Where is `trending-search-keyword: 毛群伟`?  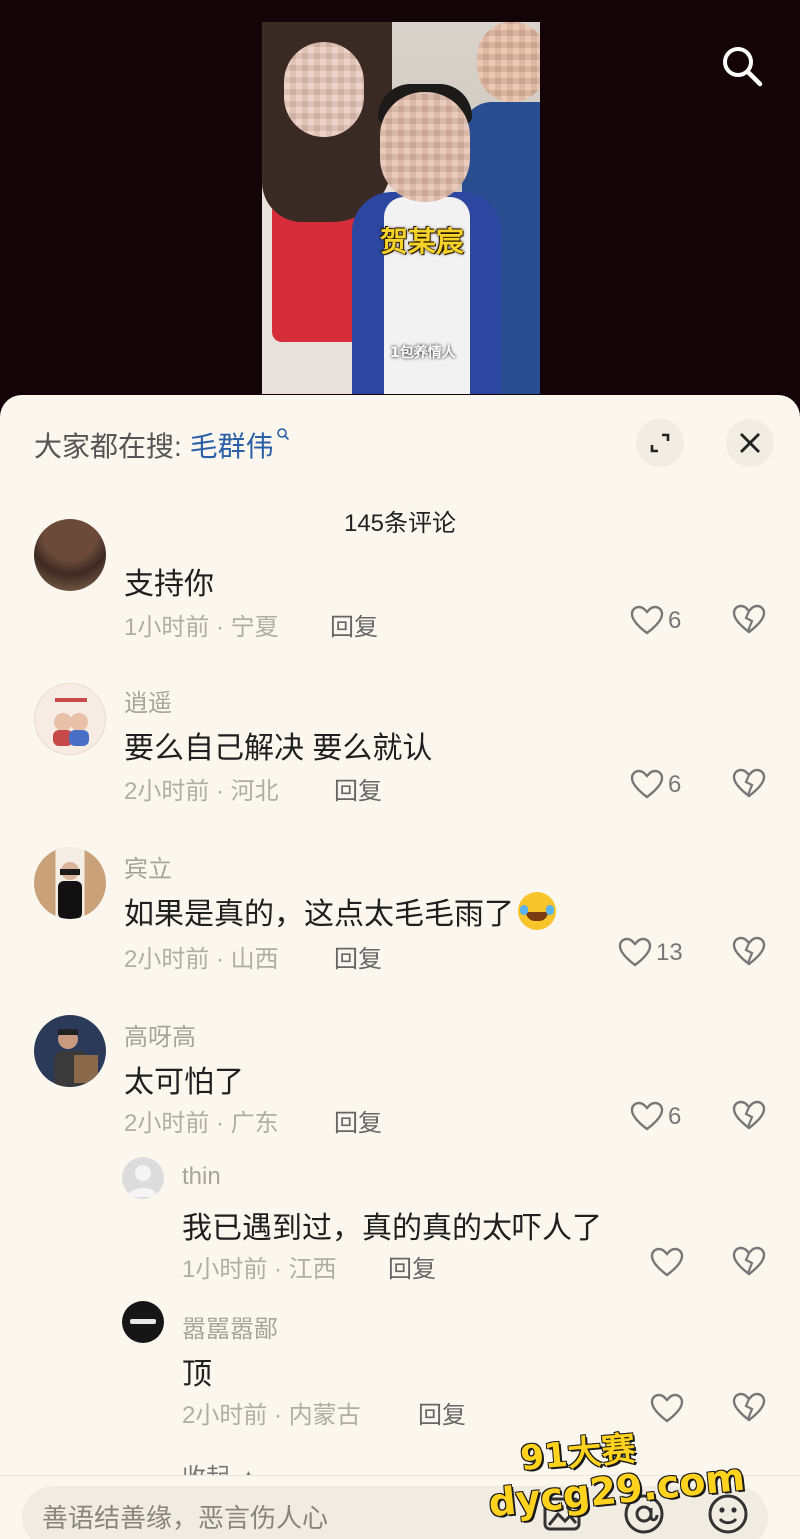 trending-search-keyword: 毛群伟 is located at coordinates (232, 446).